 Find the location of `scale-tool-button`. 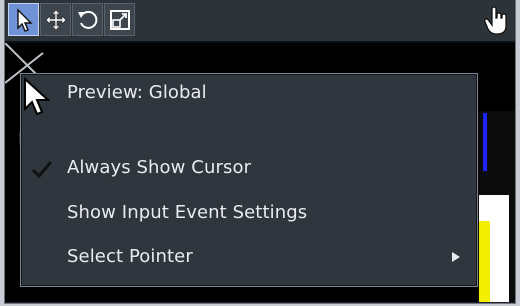

scale-tool-button is located at coordinates (119, 19).